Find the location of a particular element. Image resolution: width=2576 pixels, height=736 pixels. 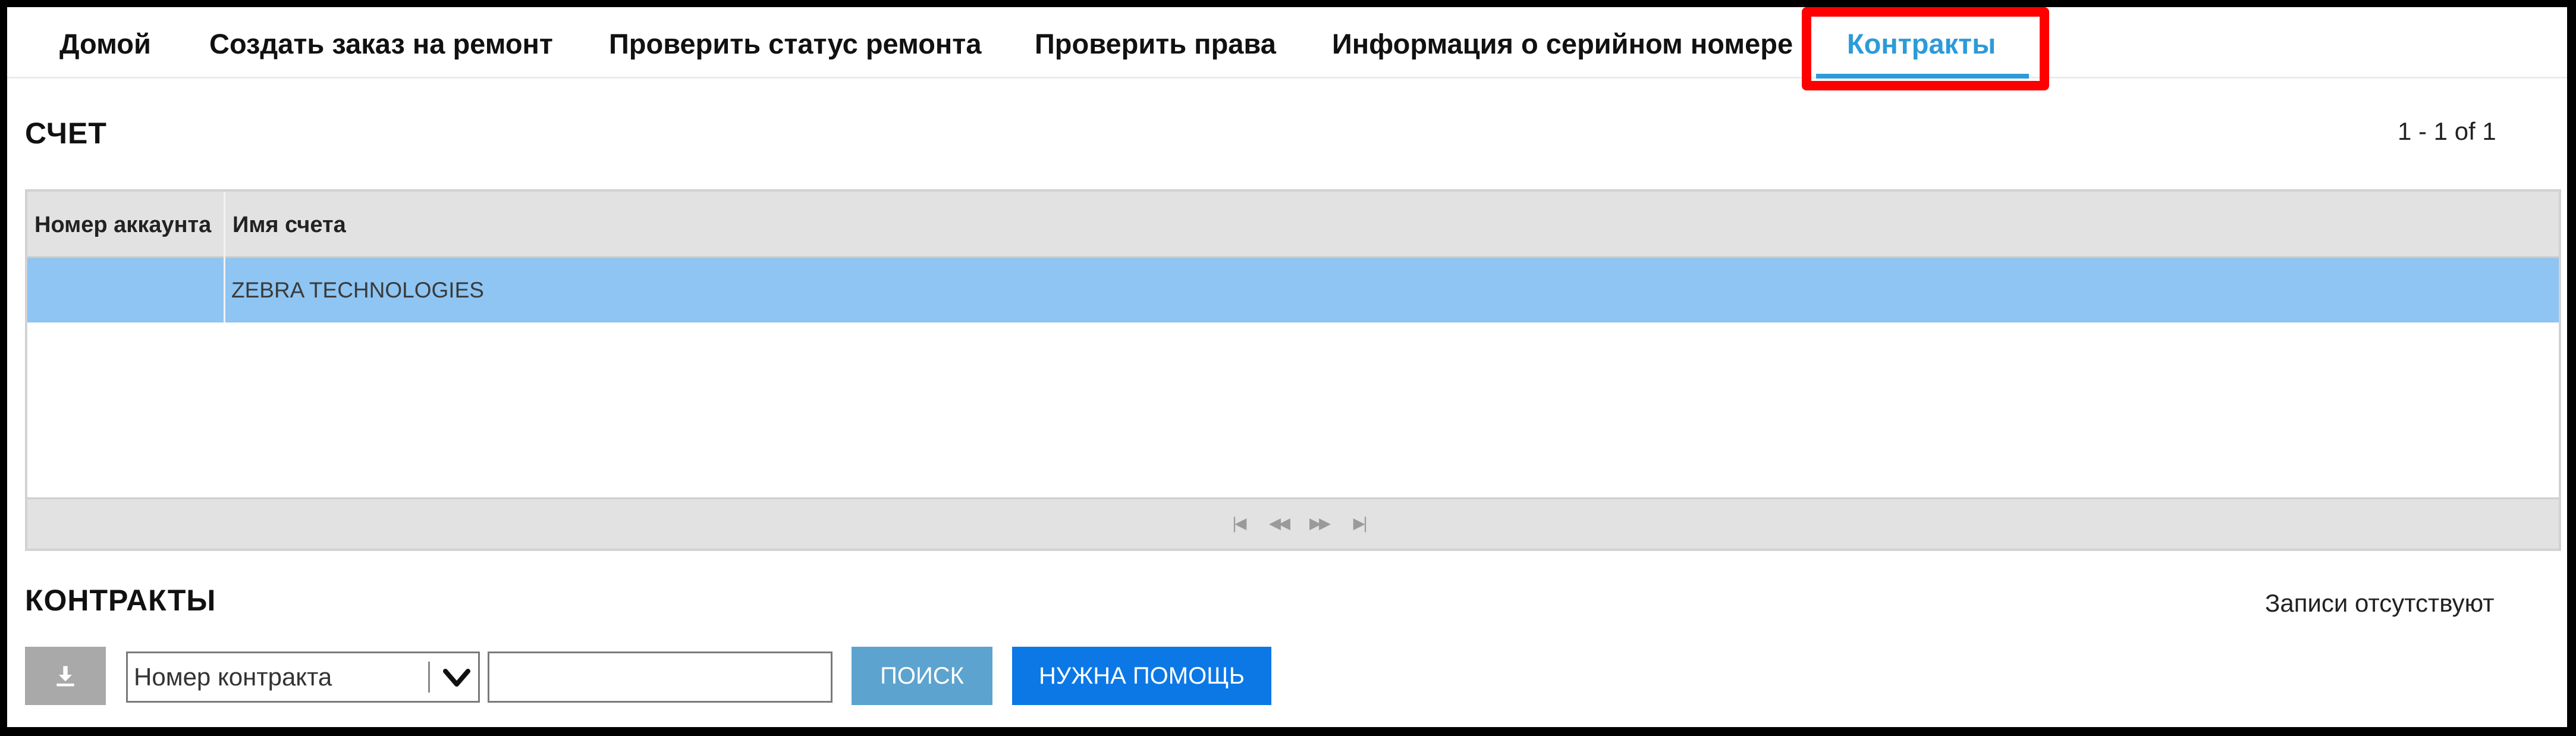

column-divider is located at coordinates (224, 257).